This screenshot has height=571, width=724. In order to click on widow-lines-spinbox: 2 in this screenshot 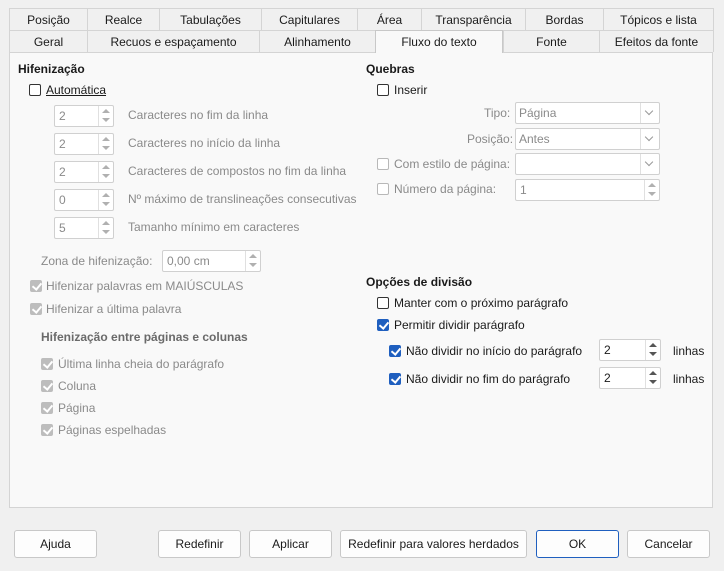, I will do `click(630, 378)`.